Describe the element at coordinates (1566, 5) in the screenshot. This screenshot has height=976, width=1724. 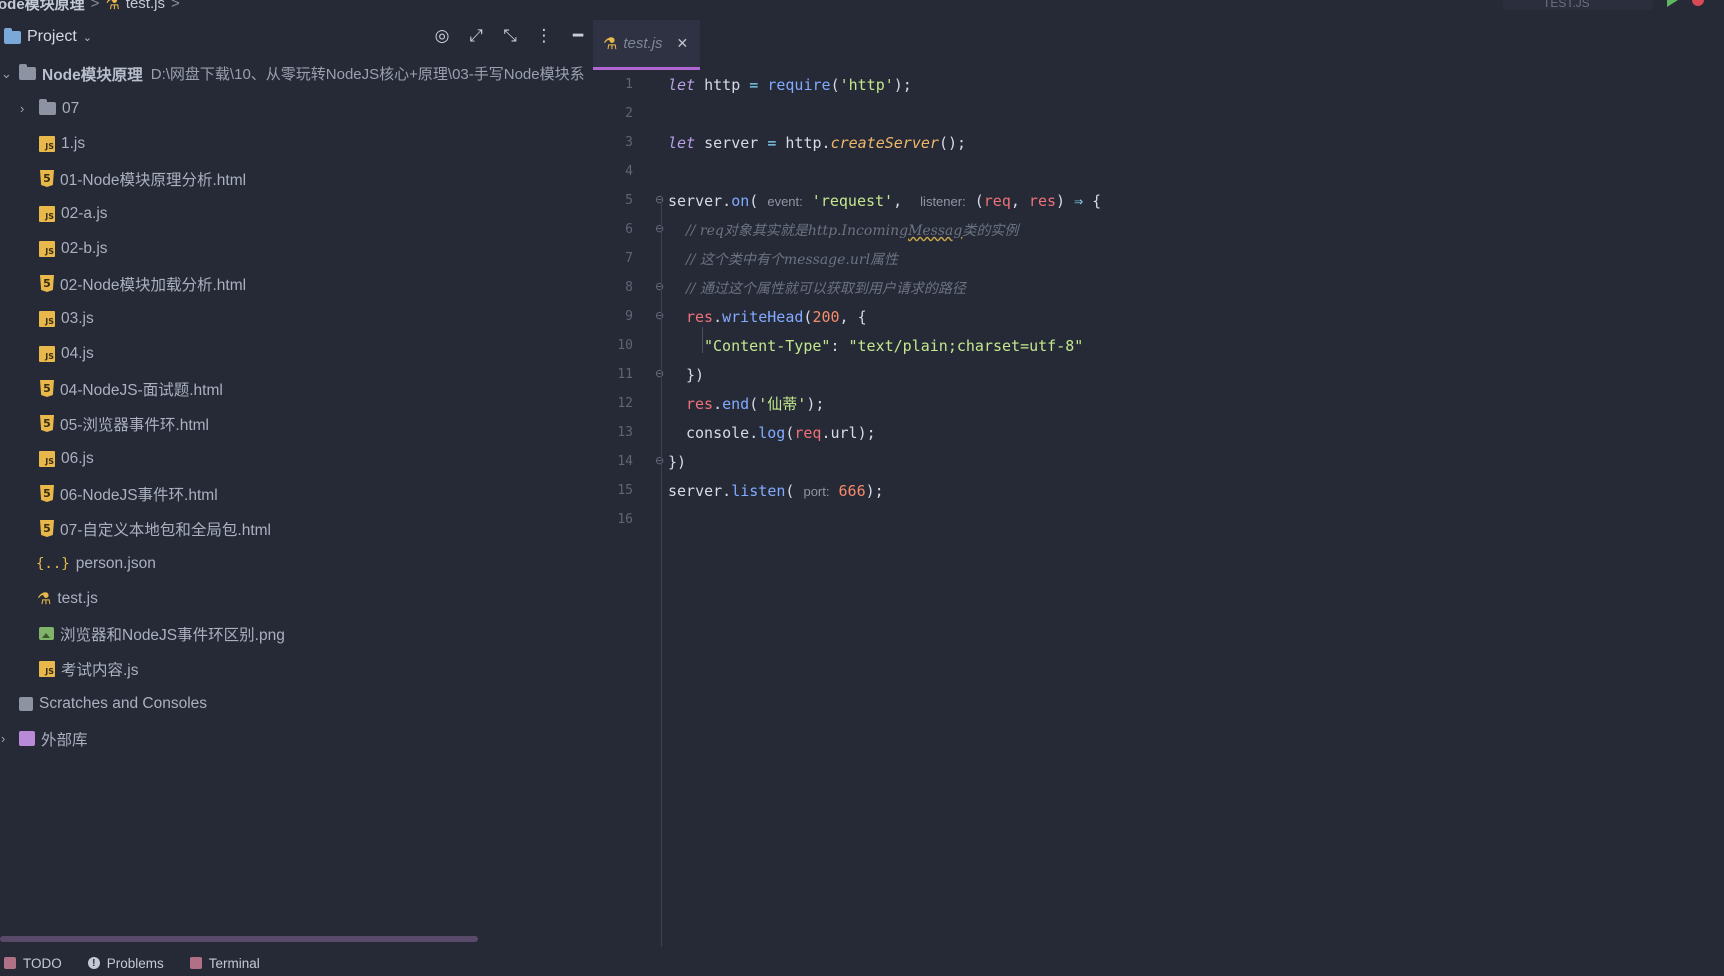
I see `run-config-label: TEST.JS` at that location.